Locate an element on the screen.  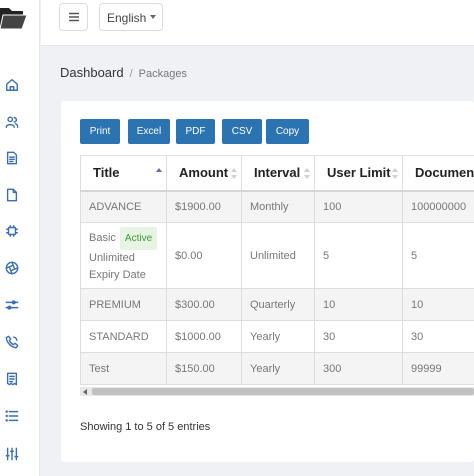
file-icon is located at coordinates (12, 195).